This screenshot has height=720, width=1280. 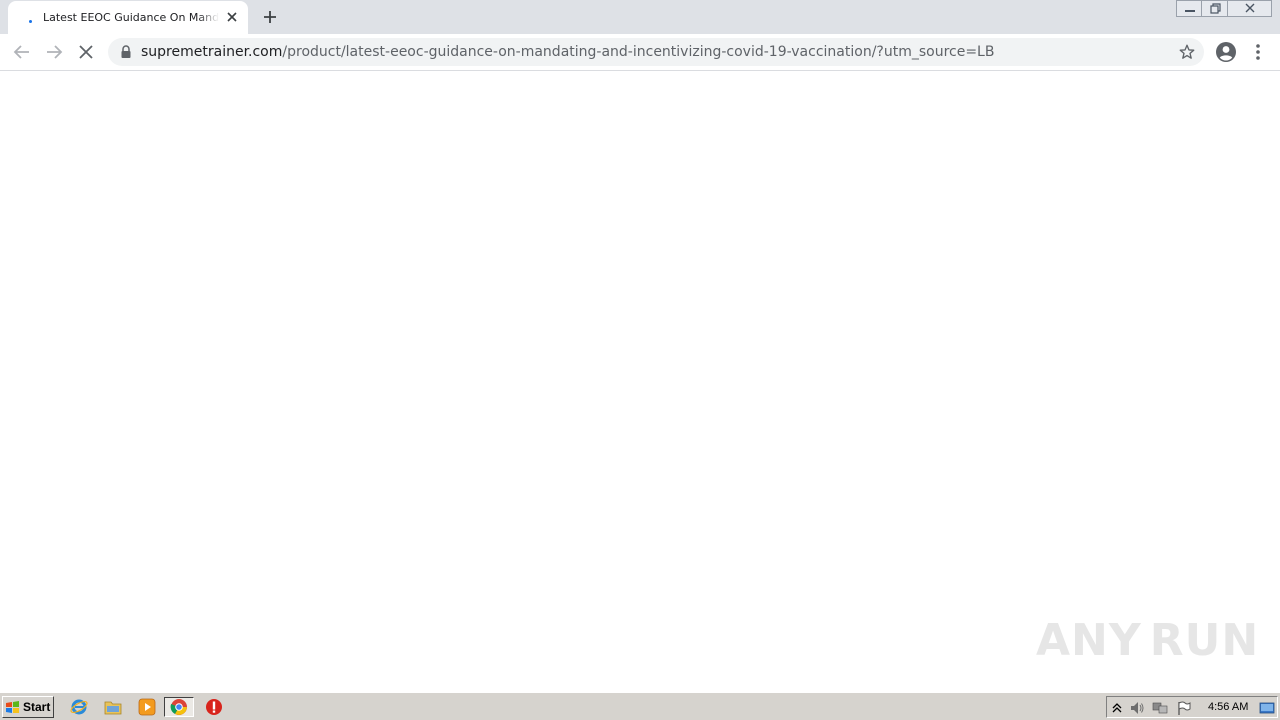 I want to click on star-icon, so click(x=1187, y=52).